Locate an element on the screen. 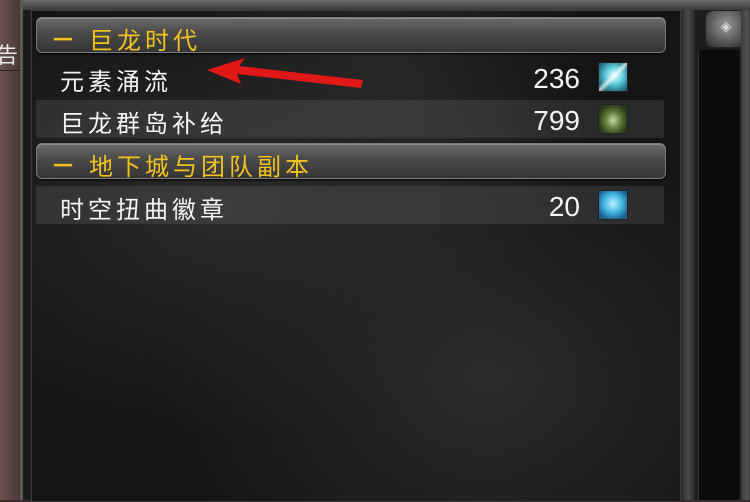  adjacent-window-edge: 告 is located at coordinates (10, 250).